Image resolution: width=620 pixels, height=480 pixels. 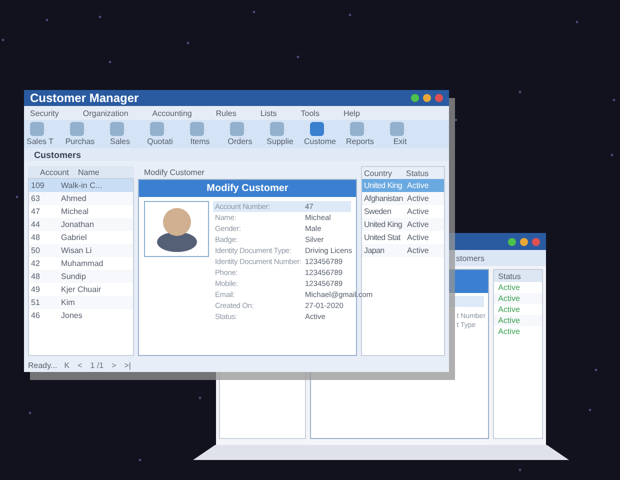 I want to click on table-cell-text: 47, so click(x=36, y=211).